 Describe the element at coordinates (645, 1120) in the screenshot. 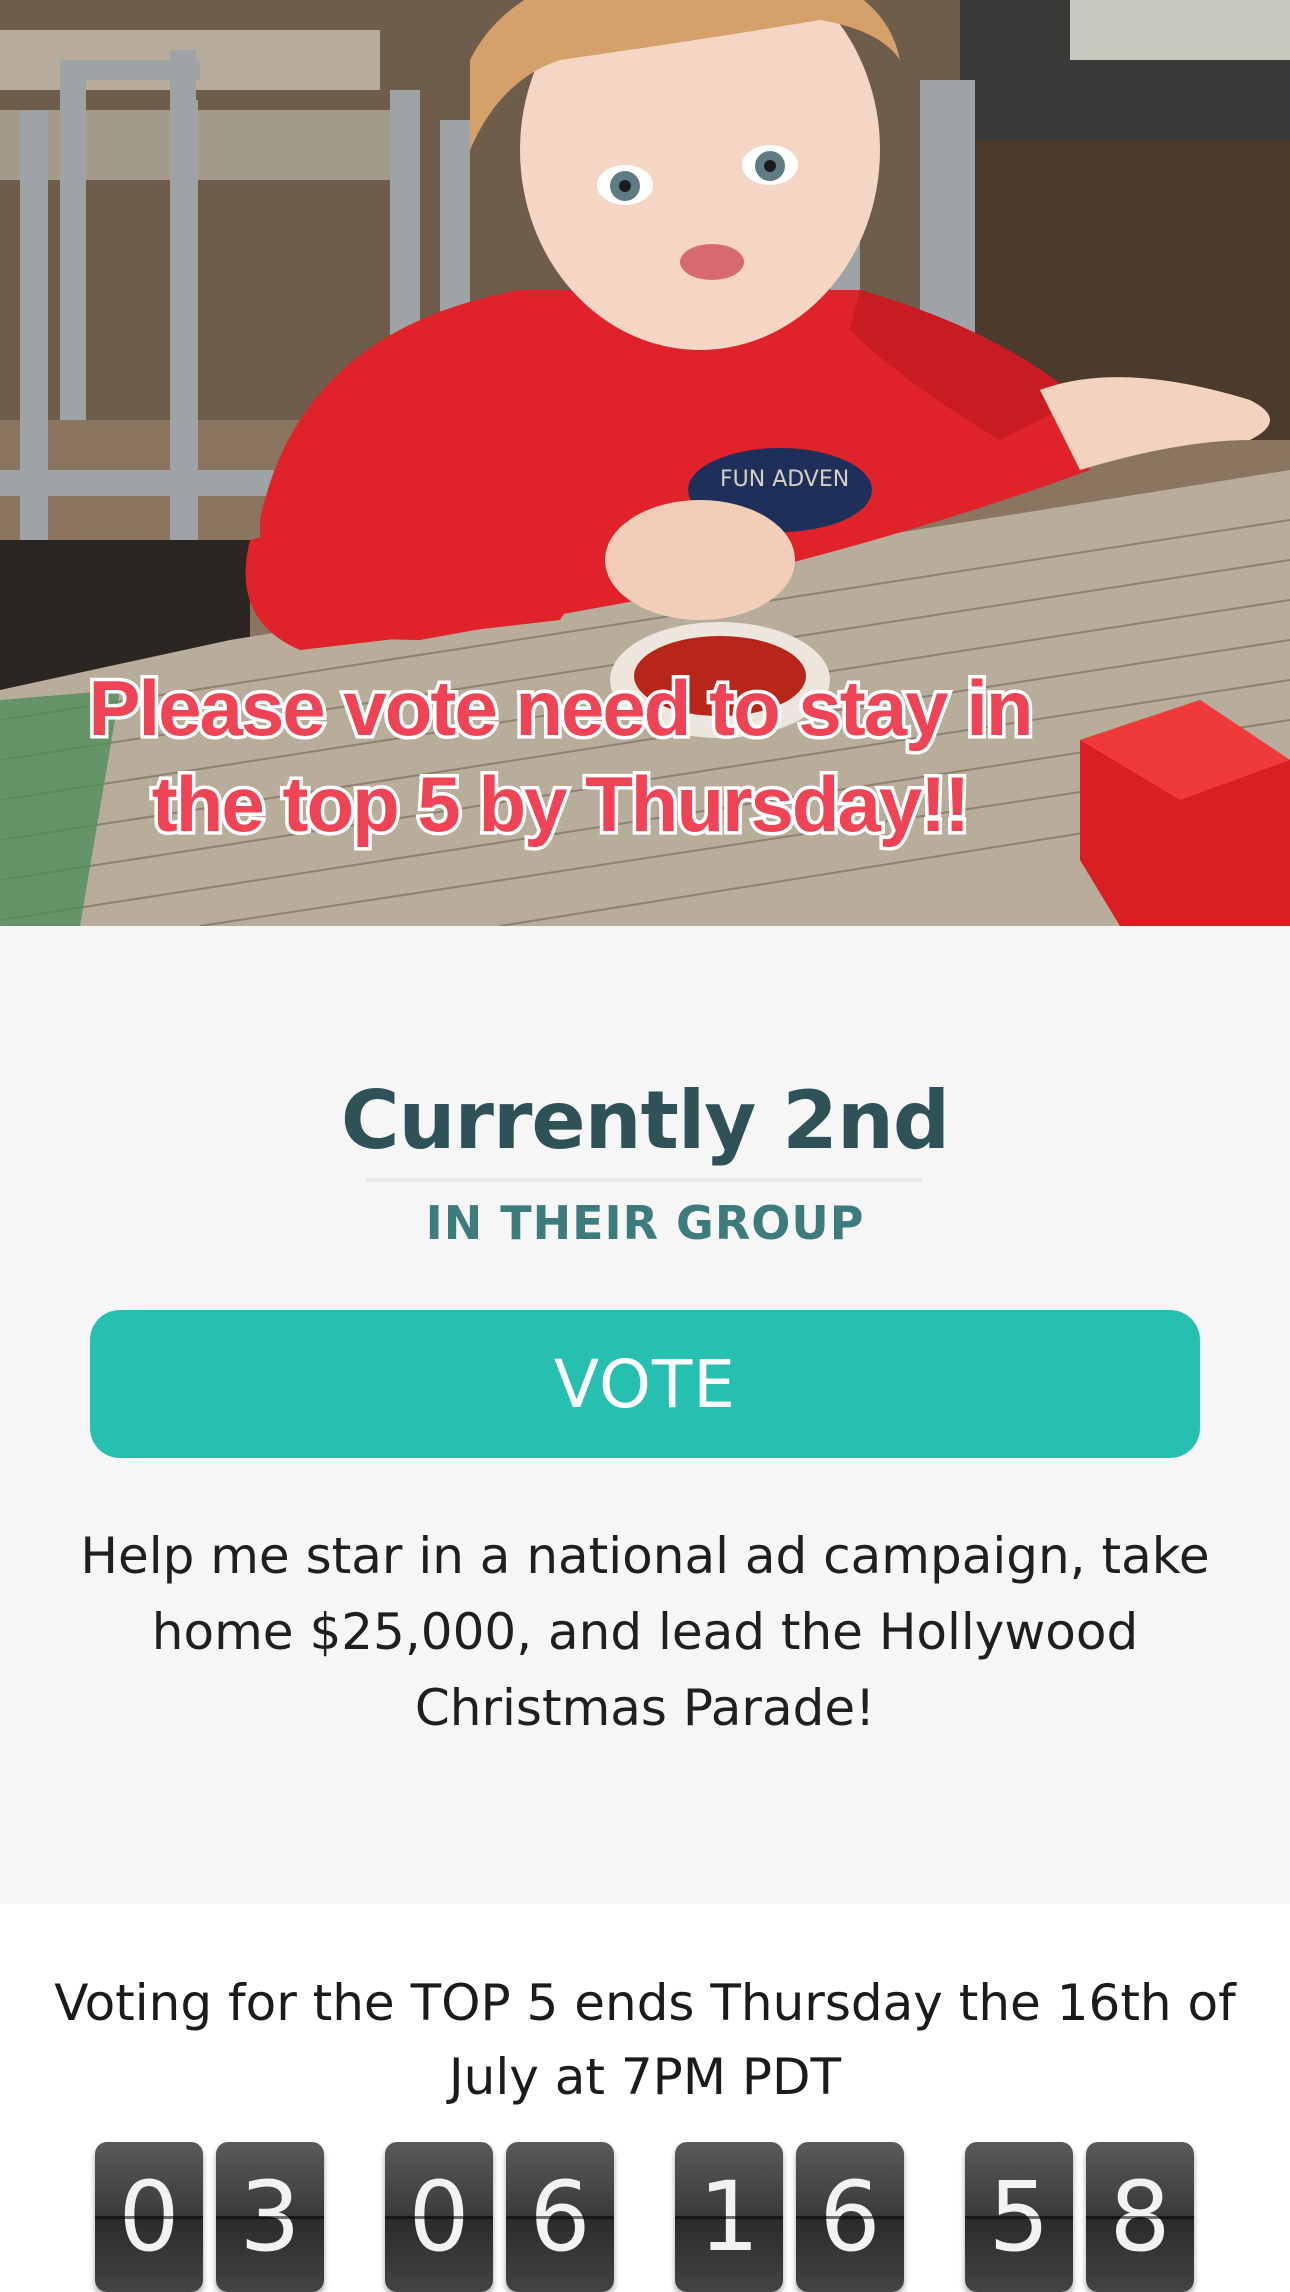

I see `rank-title: Currently 2nd` at that location.